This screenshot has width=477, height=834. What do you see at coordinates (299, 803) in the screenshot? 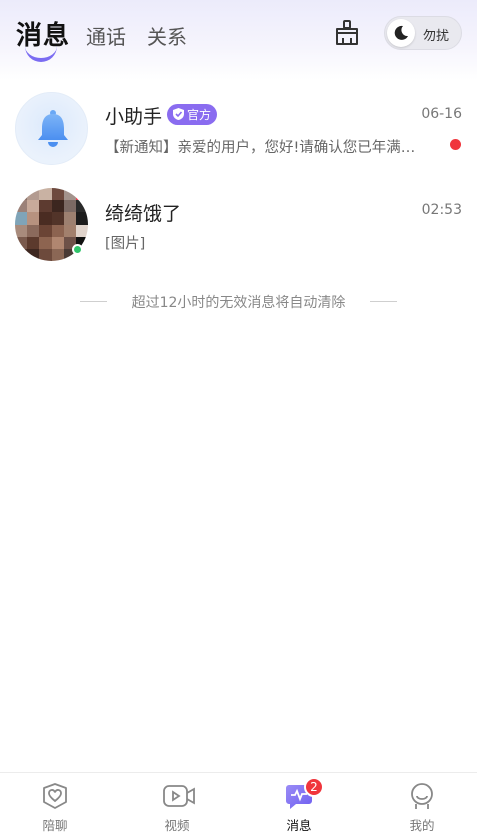
I see `tabbar-item-messages: 2 消息` at bounding box center [299, 803].